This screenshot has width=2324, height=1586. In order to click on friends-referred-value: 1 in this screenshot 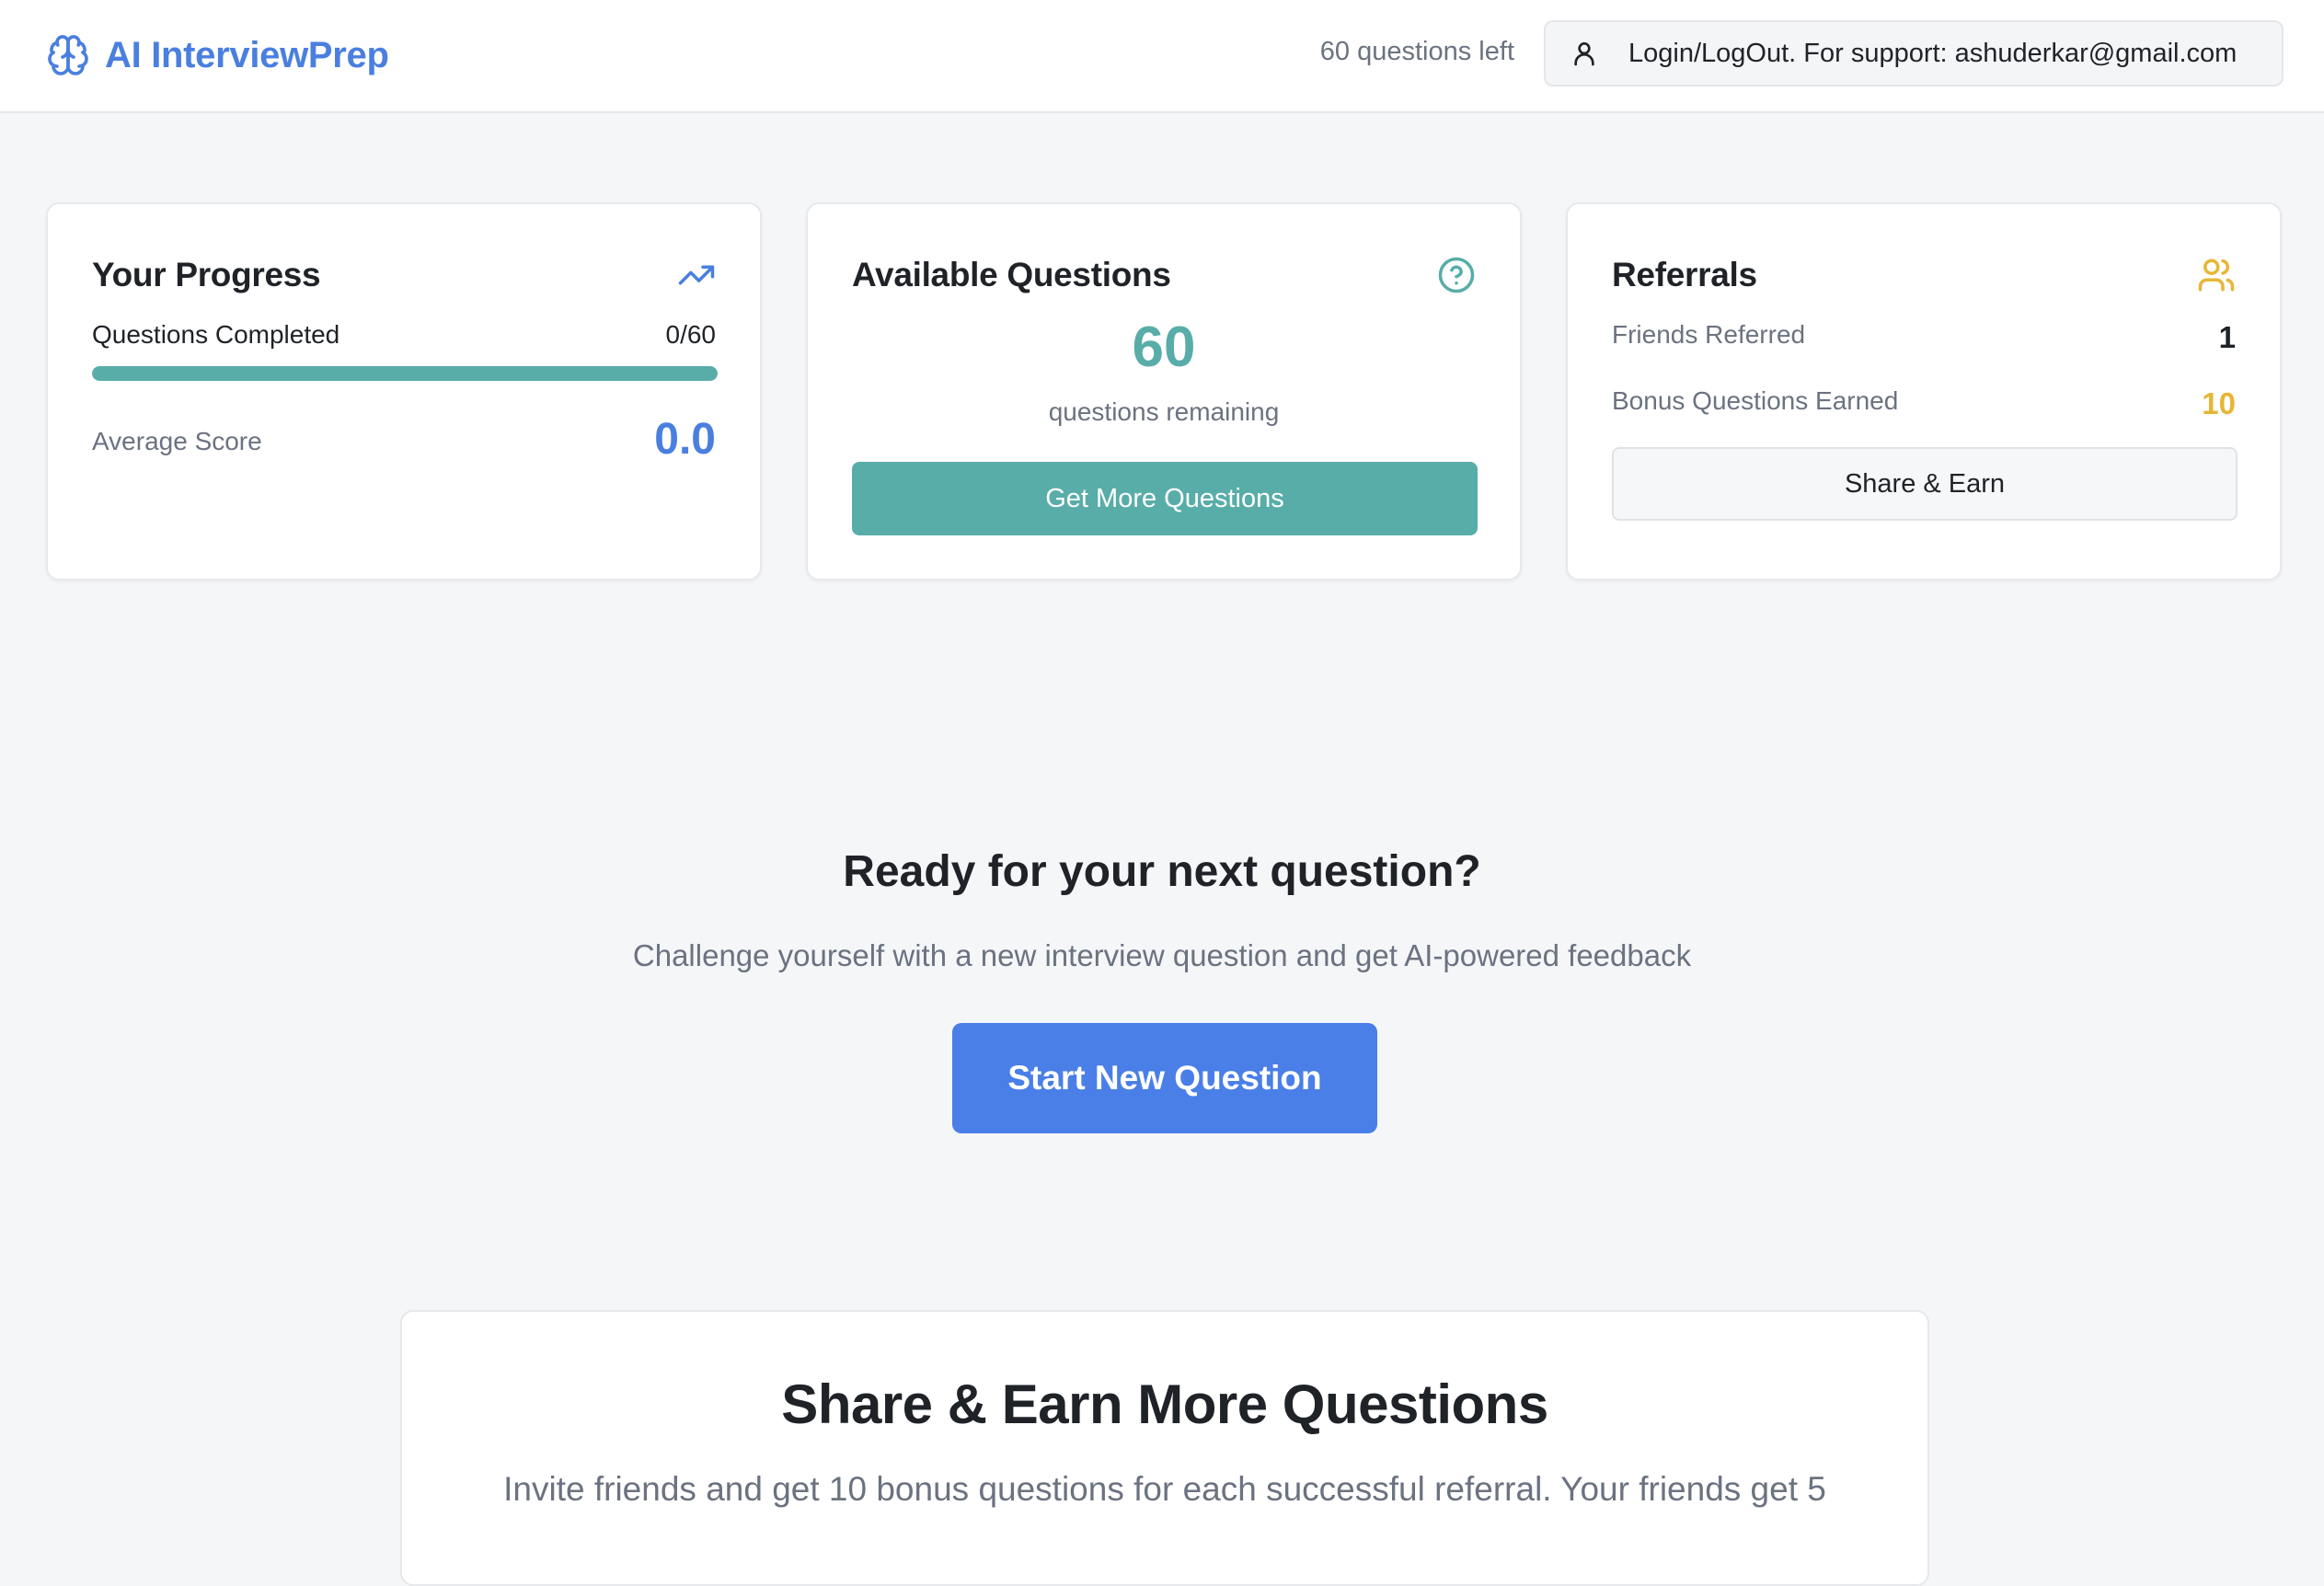, I will do `click(2227, 337)`.